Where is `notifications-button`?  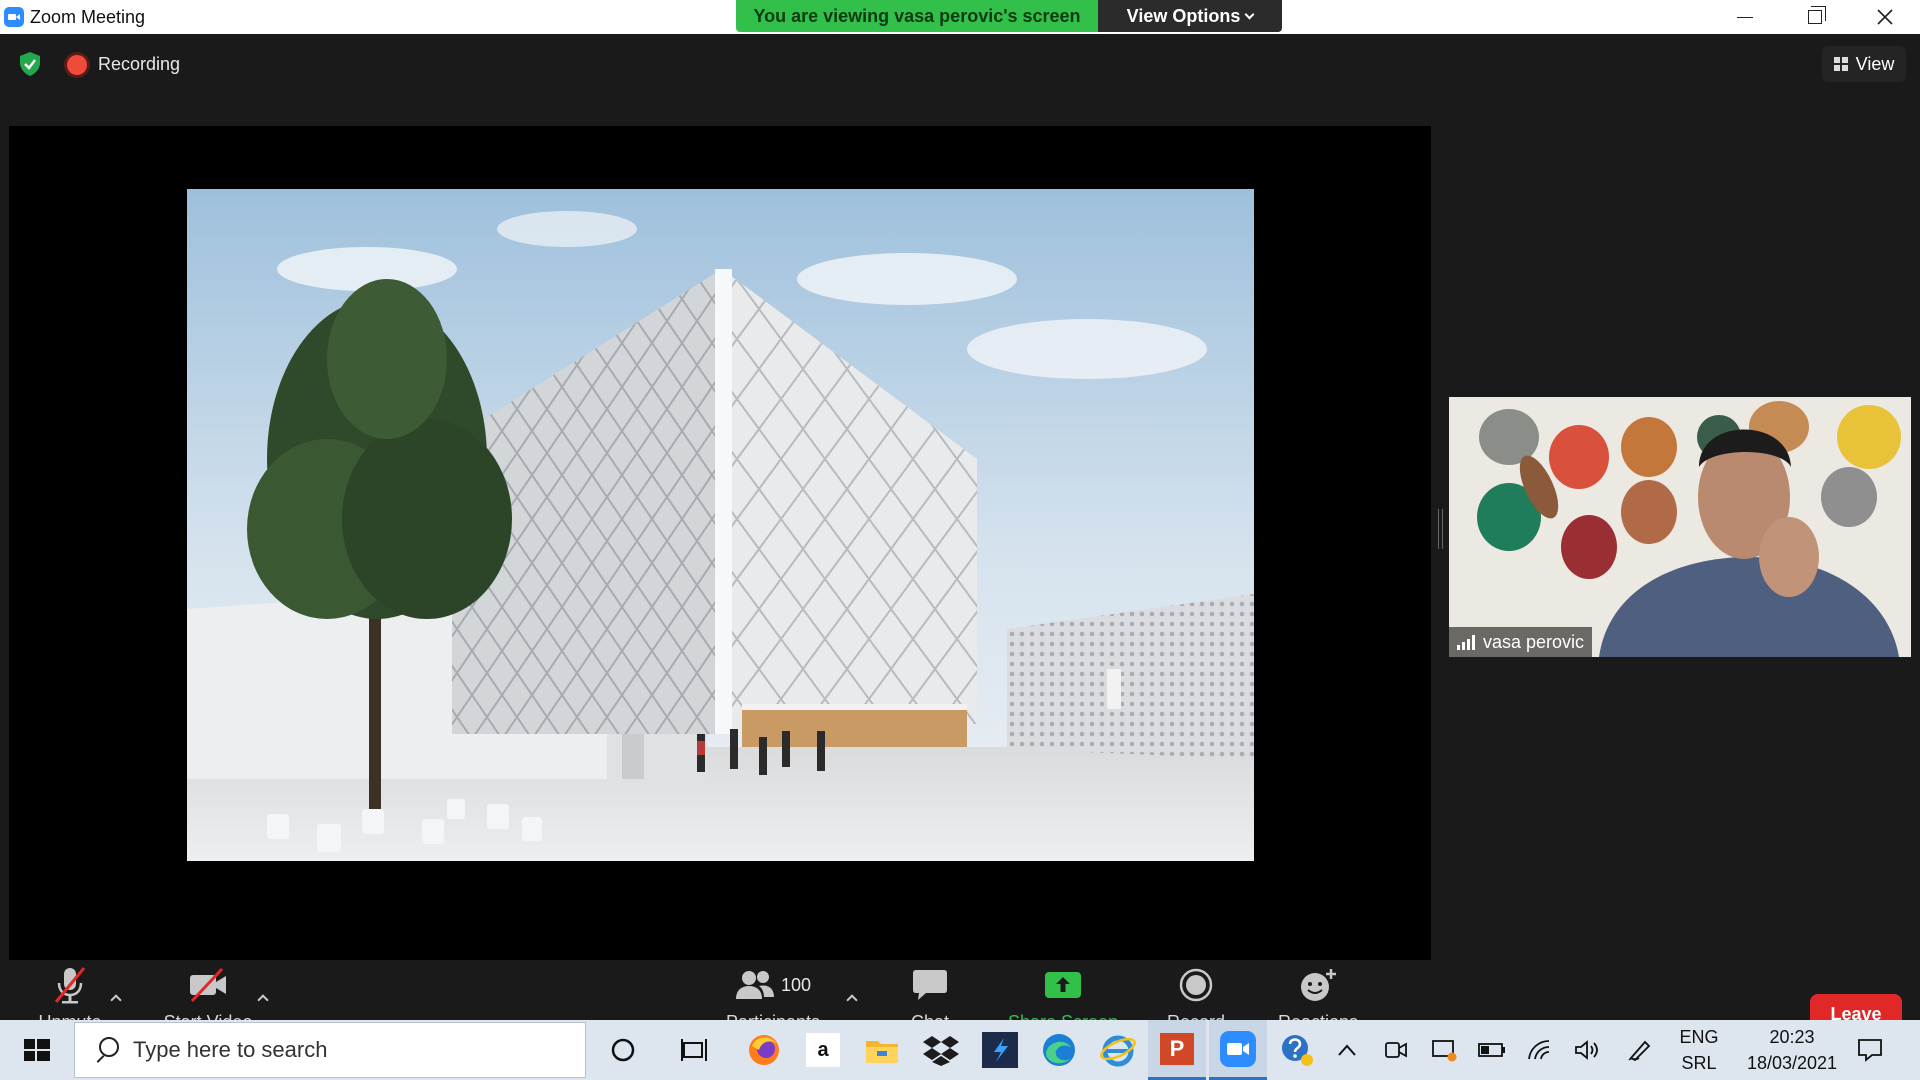 notifications-button is located at coordinates (1870, 1050).